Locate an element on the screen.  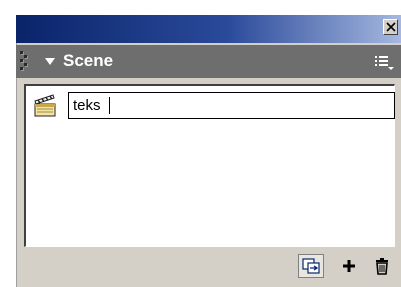
add-scene-button is located at coordinates (349, 266).